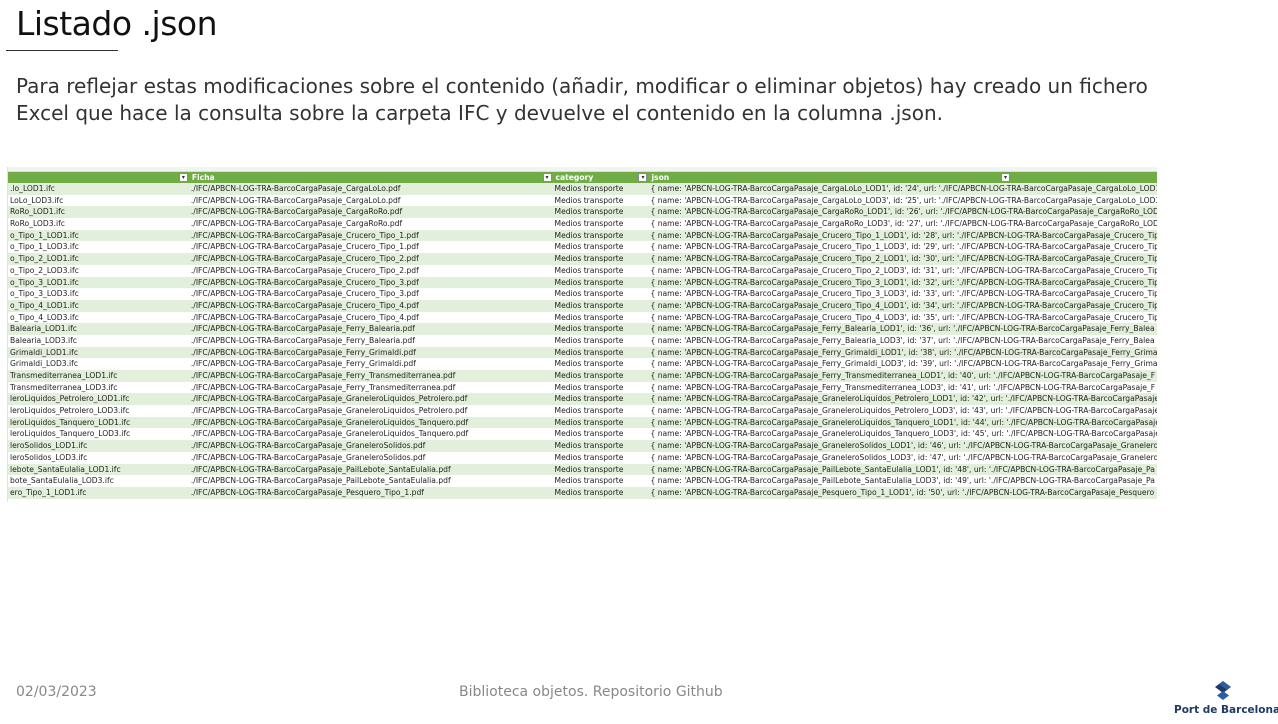 Image resolution: width=1278 pixels, height=724 pixels. I want to click on header-cell-json: json ▾, so click(902, 177).